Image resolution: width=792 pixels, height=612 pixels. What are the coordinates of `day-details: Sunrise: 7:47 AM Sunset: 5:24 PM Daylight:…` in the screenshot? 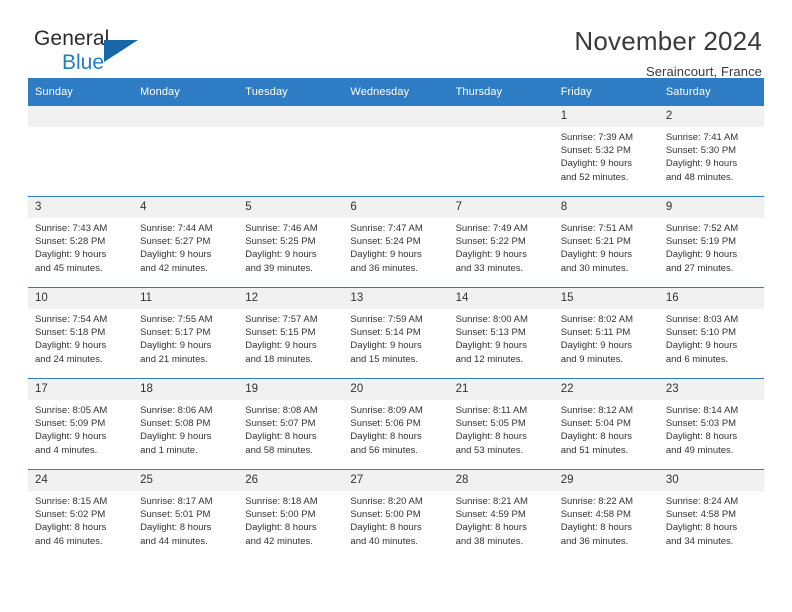 It's located at (395, 246).